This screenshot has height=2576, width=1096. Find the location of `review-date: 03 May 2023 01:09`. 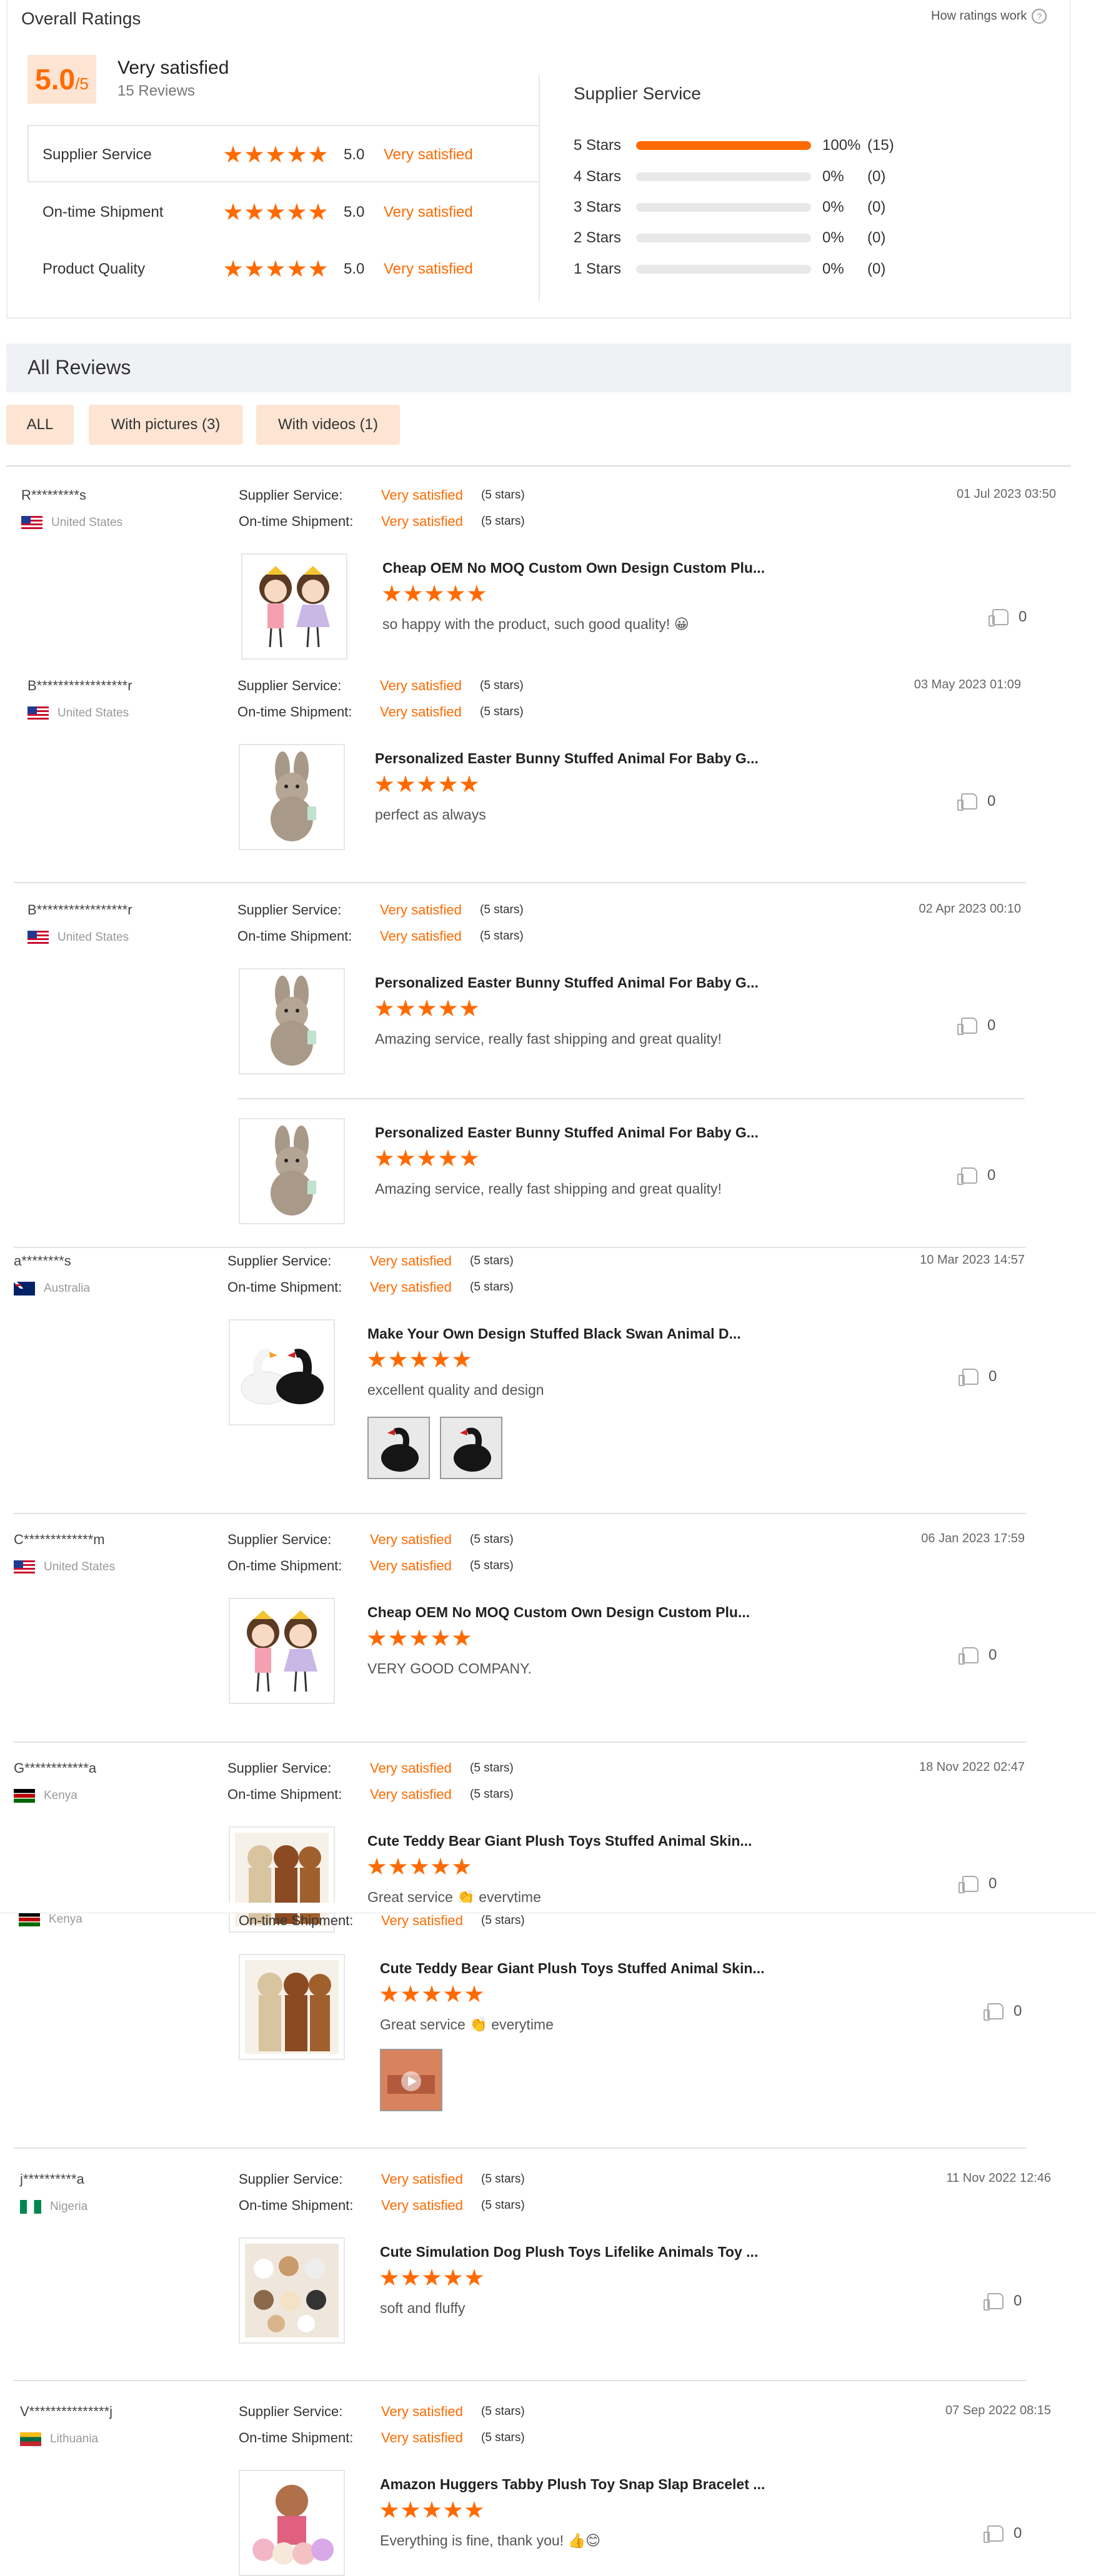

review-date: 03 May 2023 01:09 is located at coordinates (967, 684).